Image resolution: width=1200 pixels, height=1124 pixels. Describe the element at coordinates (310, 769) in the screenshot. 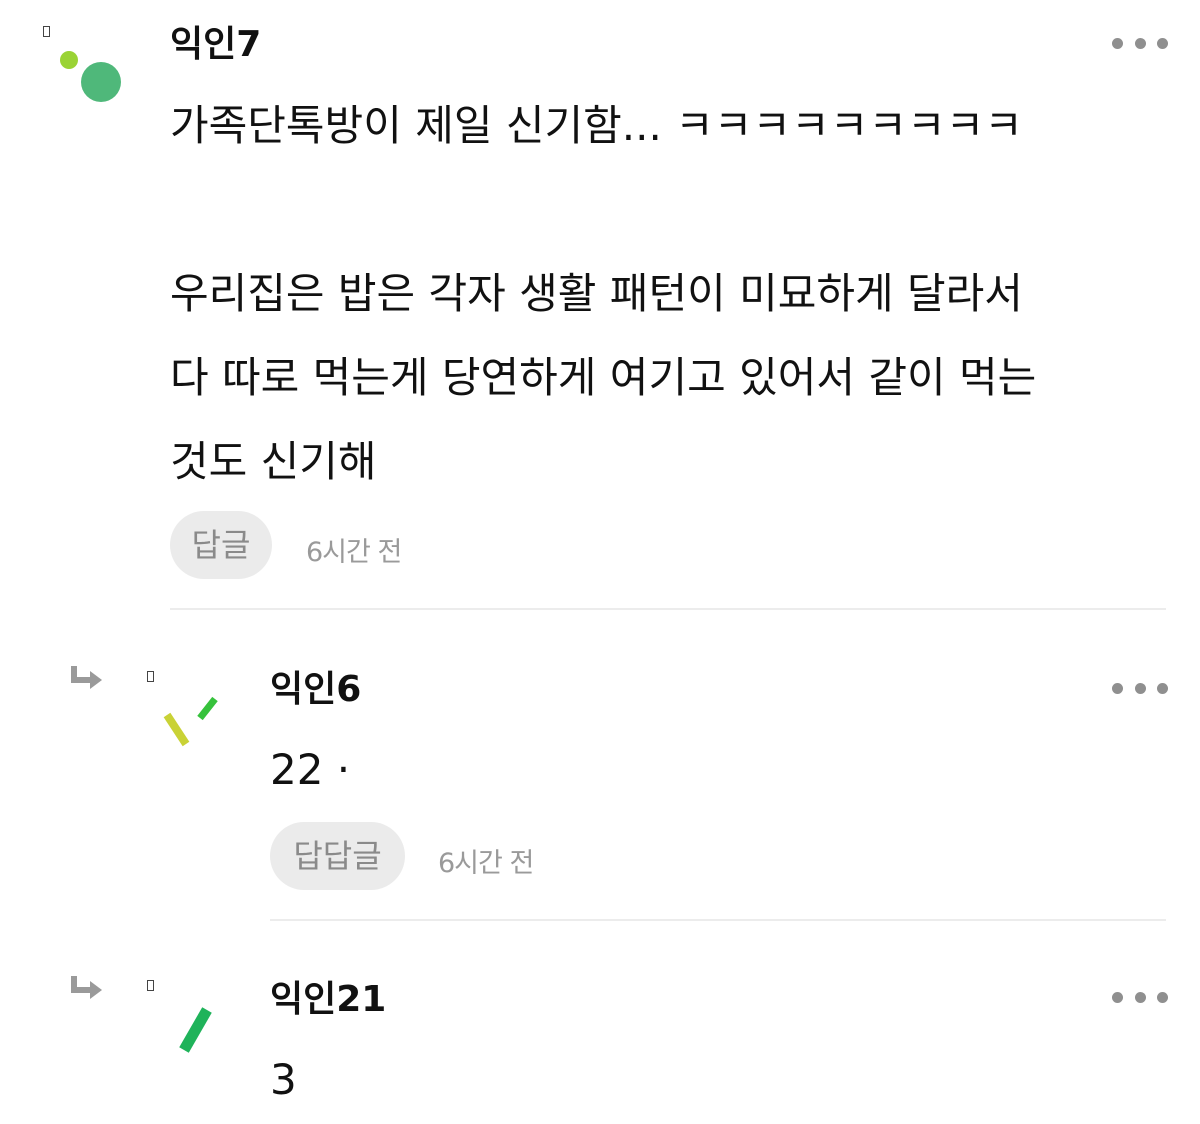

I see `comment-body: 22 ·` at that location.